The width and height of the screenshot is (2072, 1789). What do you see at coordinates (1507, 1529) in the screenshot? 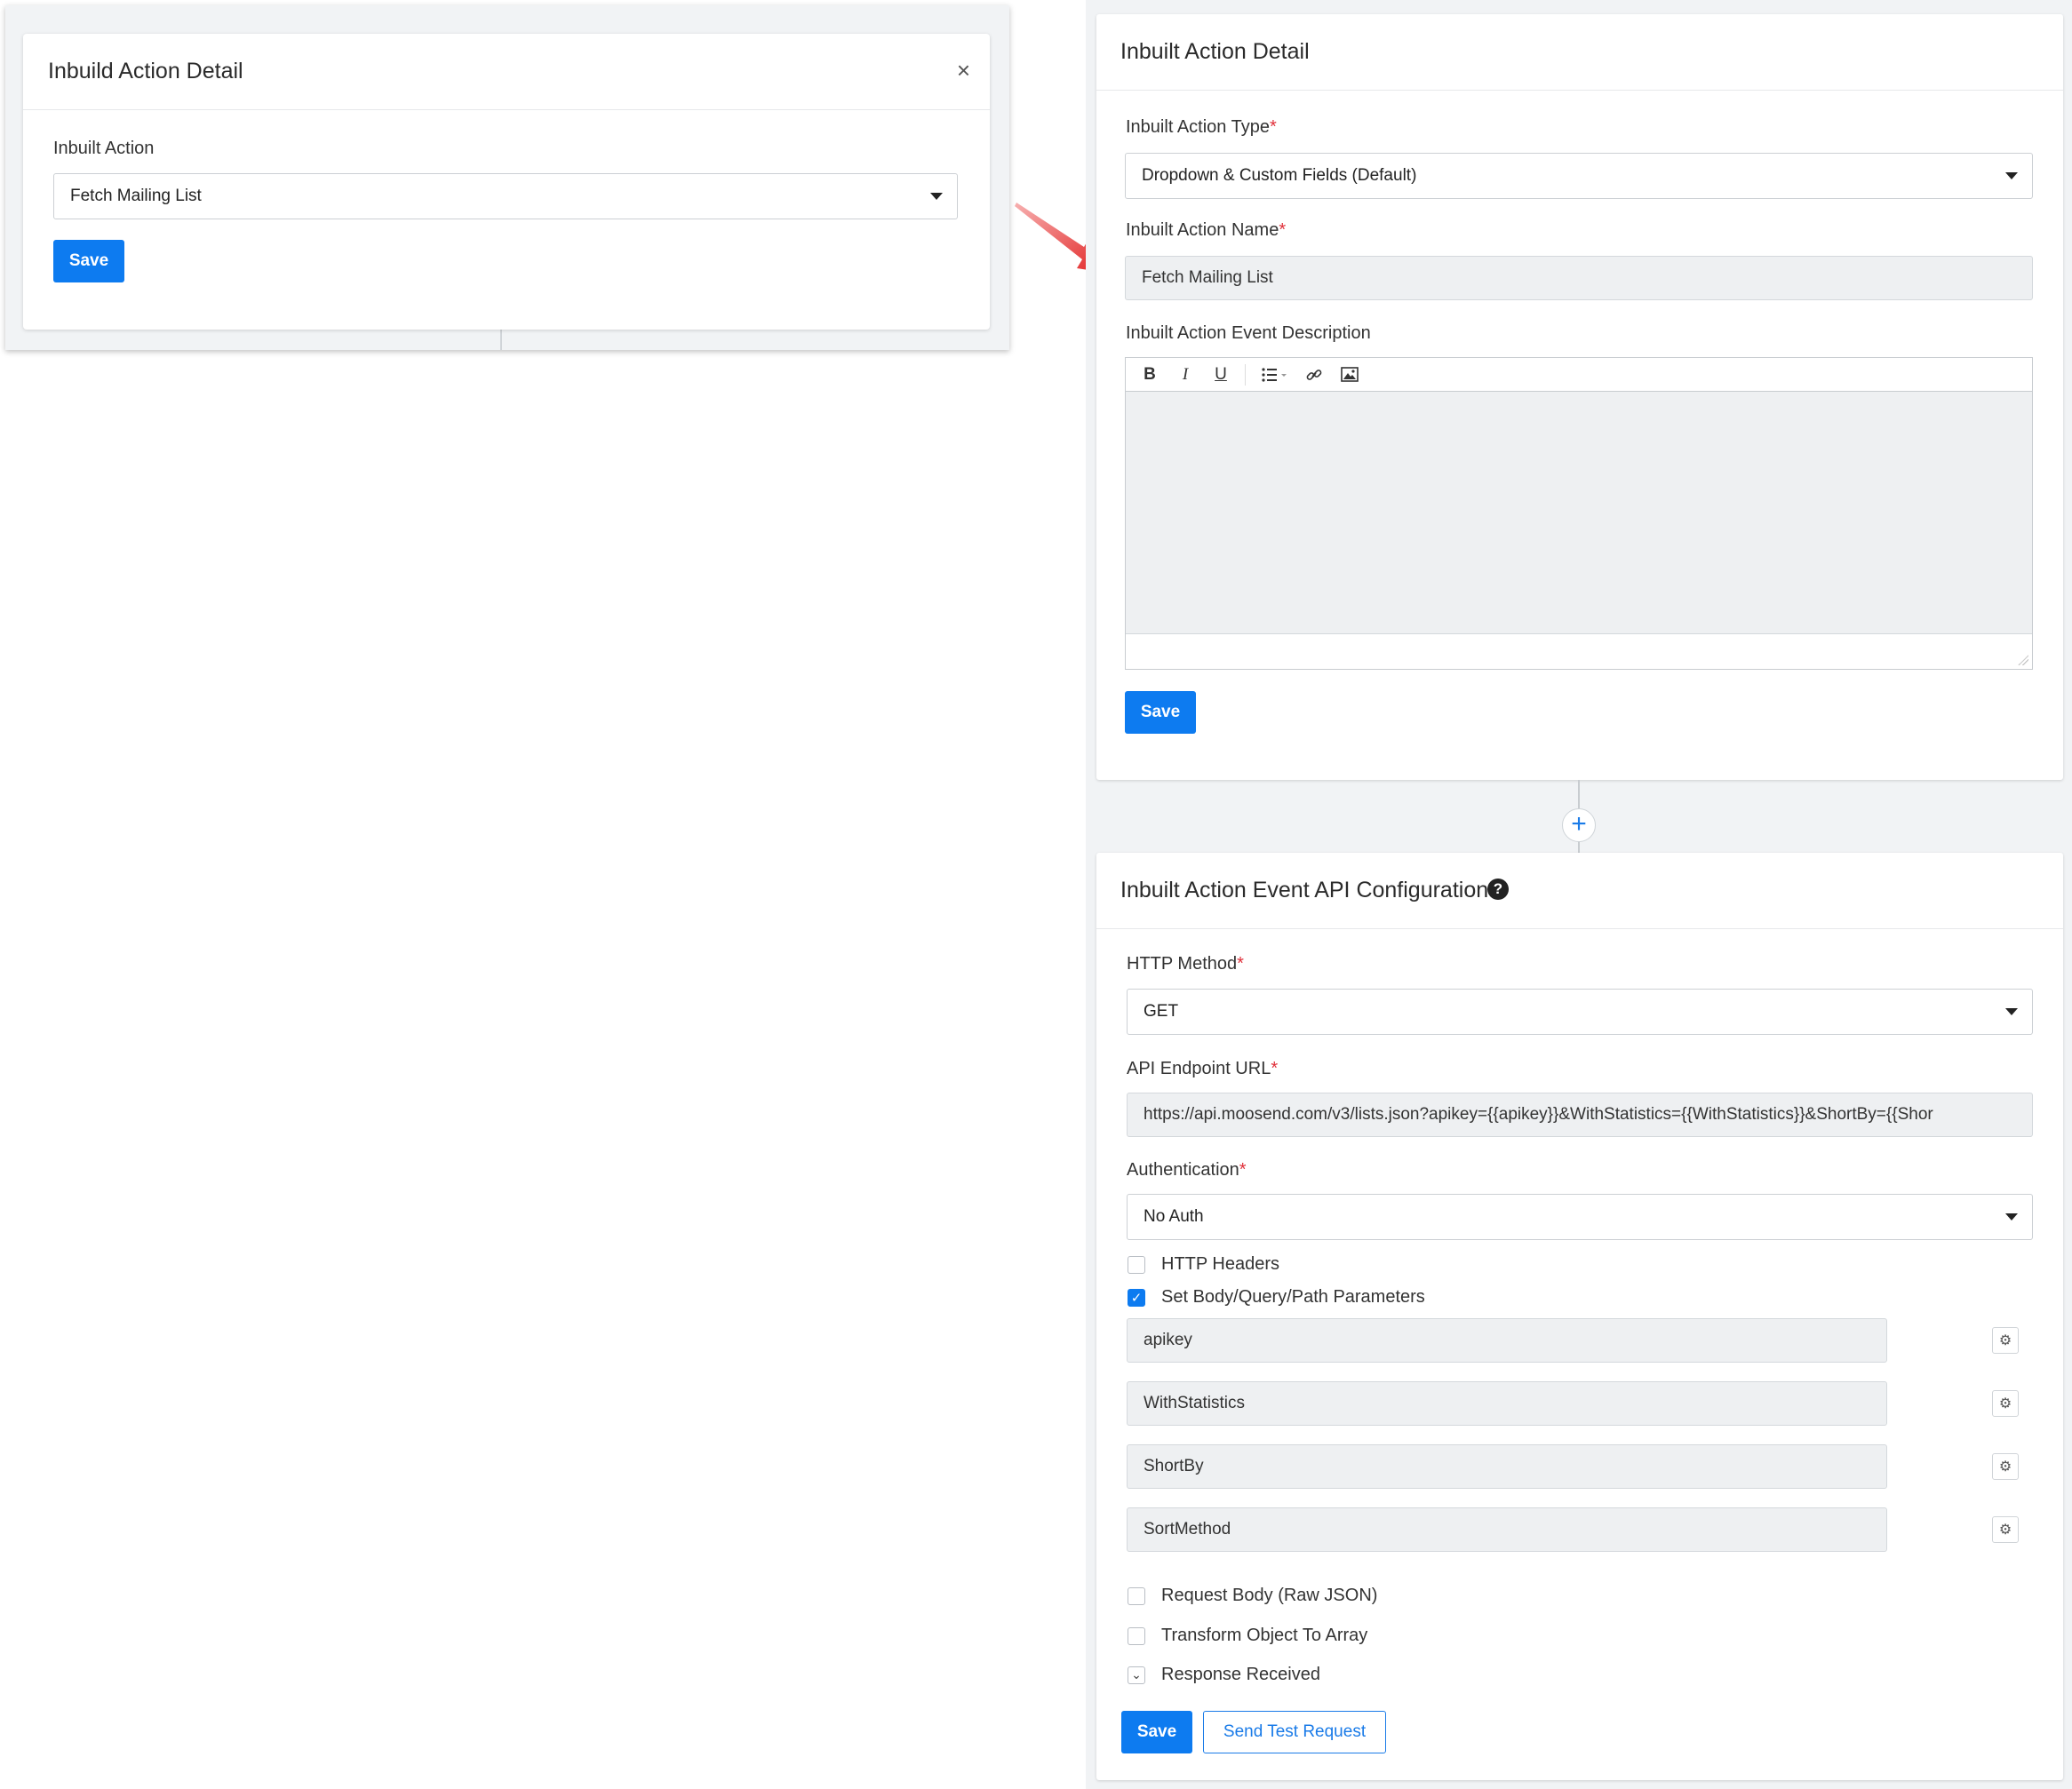
I see `param-field-sortmethod: SortMethod` at bounding box center [1507, 1529].